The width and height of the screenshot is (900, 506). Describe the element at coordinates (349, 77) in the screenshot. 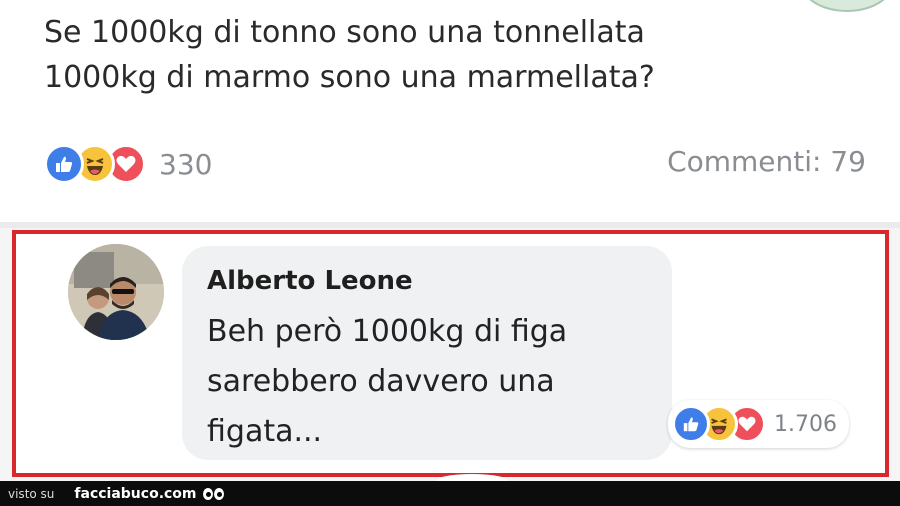

I see `post-text-line: 1000kg di marmo sono una marmellata?` at that location.